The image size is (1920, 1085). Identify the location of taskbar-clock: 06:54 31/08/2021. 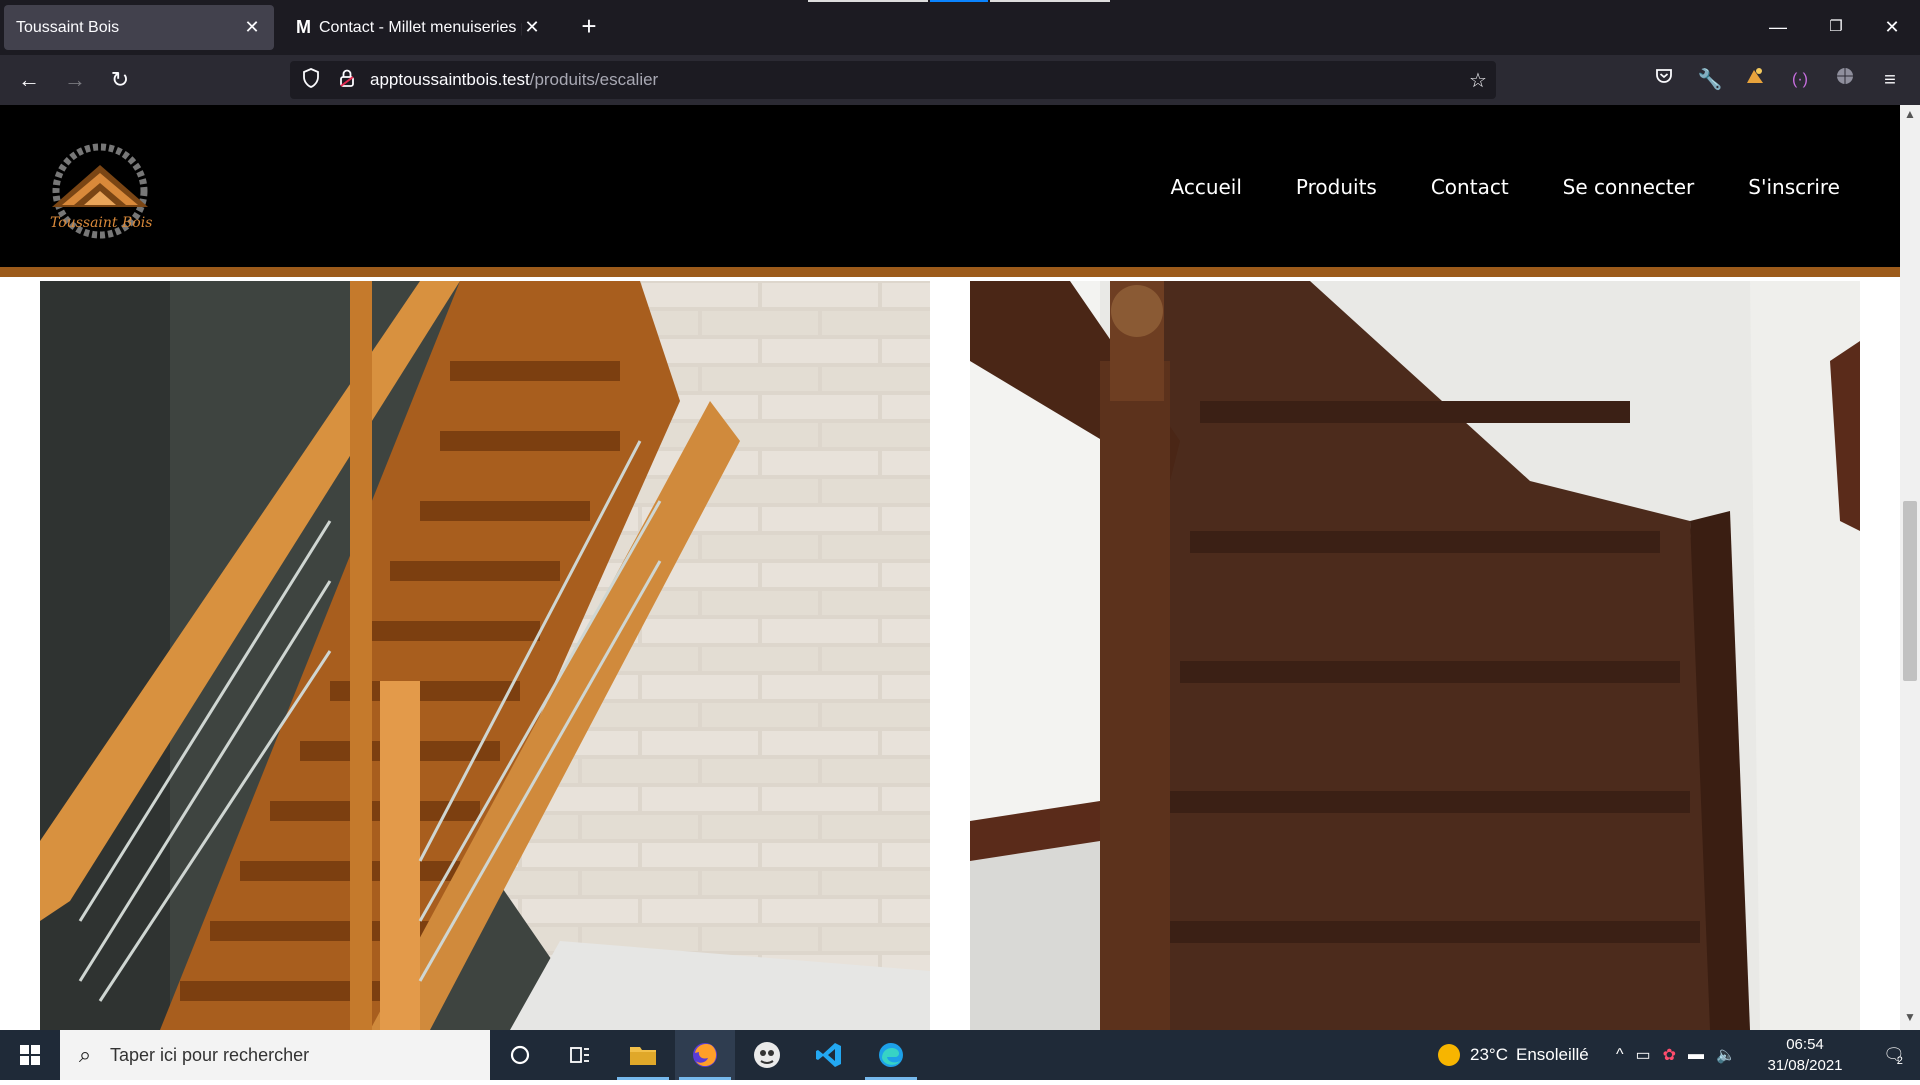
(1805, 1055).